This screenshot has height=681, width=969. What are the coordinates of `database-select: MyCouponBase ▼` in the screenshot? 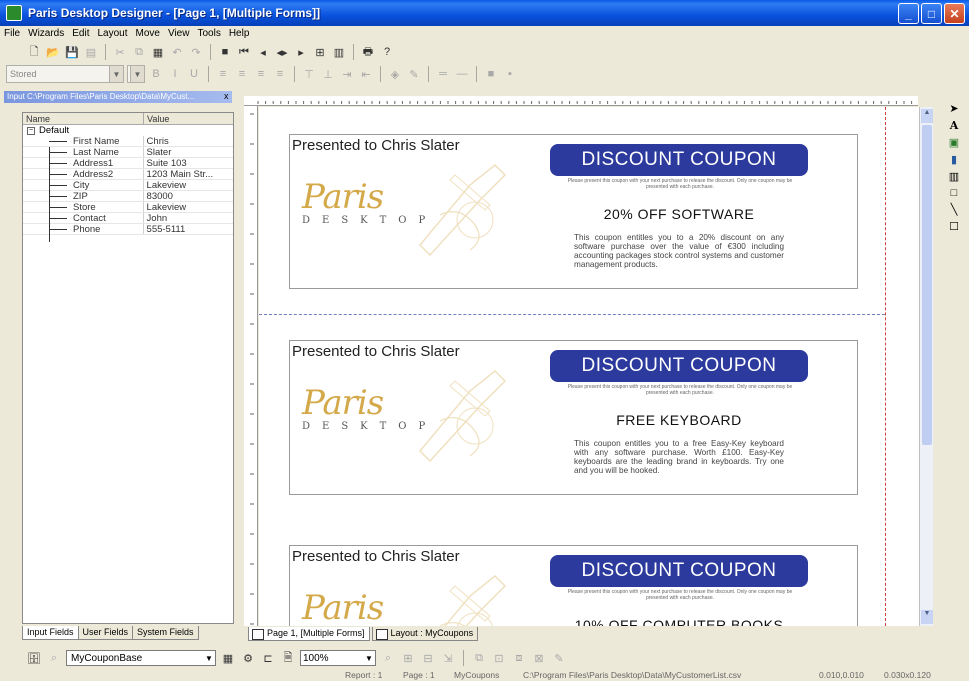 It's located at (141, 658).